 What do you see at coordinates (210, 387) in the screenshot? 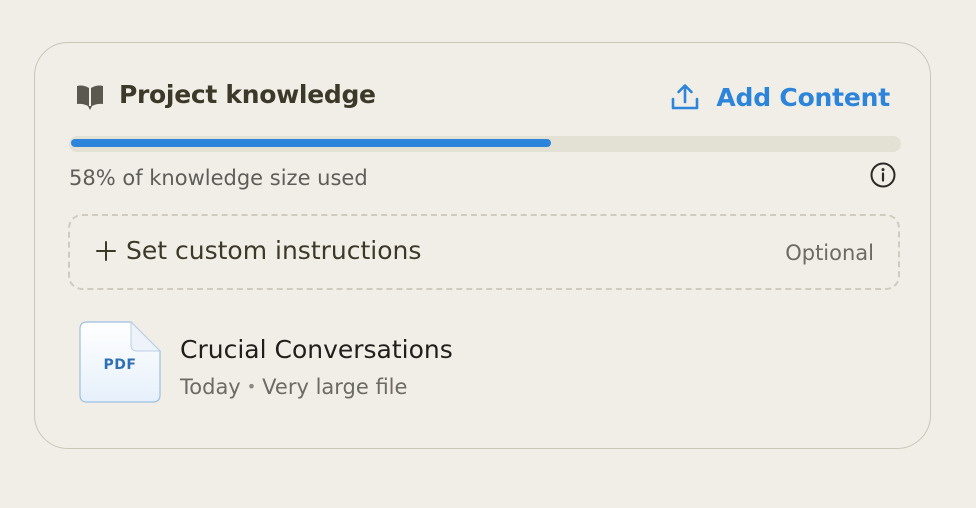
I see `file-date: Today` at bounding box center [210, 387].